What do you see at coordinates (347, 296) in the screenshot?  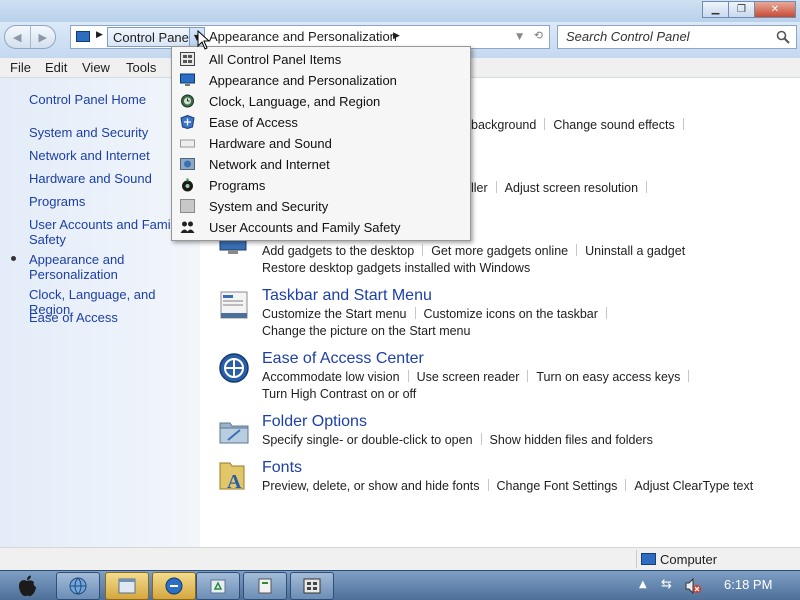 I see `taskbar-start-menu-title: Taskbar and Start Menu` at bounding box center [347, 296].